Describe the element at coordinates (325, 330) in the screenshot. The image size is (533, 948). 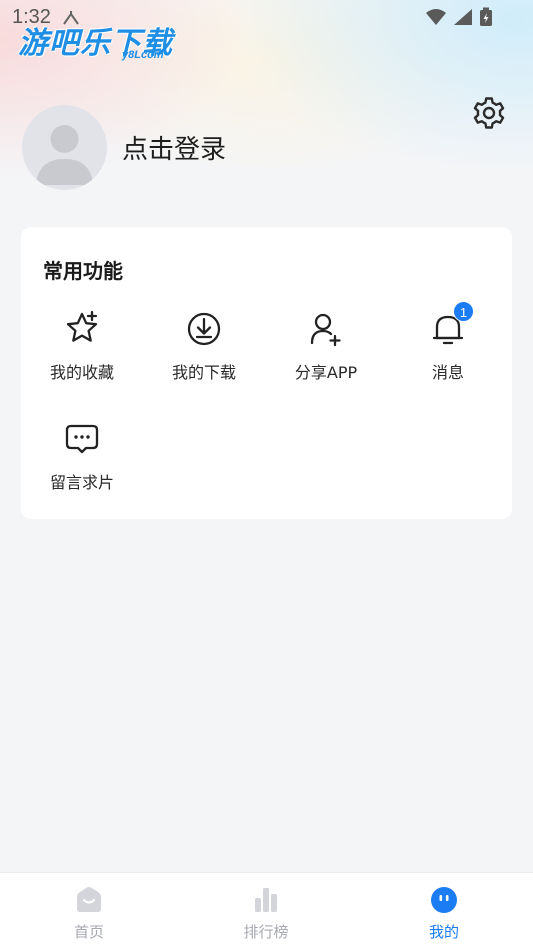
I see `add-user-icon` at that location.